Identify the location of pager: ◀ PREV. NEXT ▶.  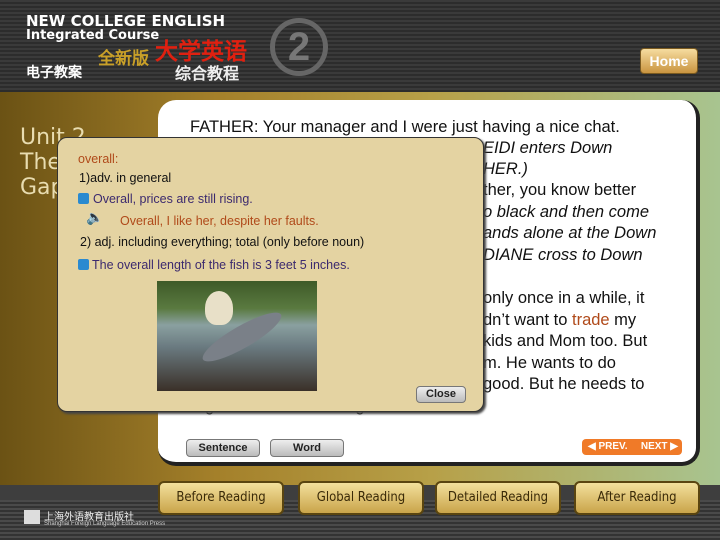
(632, 447).